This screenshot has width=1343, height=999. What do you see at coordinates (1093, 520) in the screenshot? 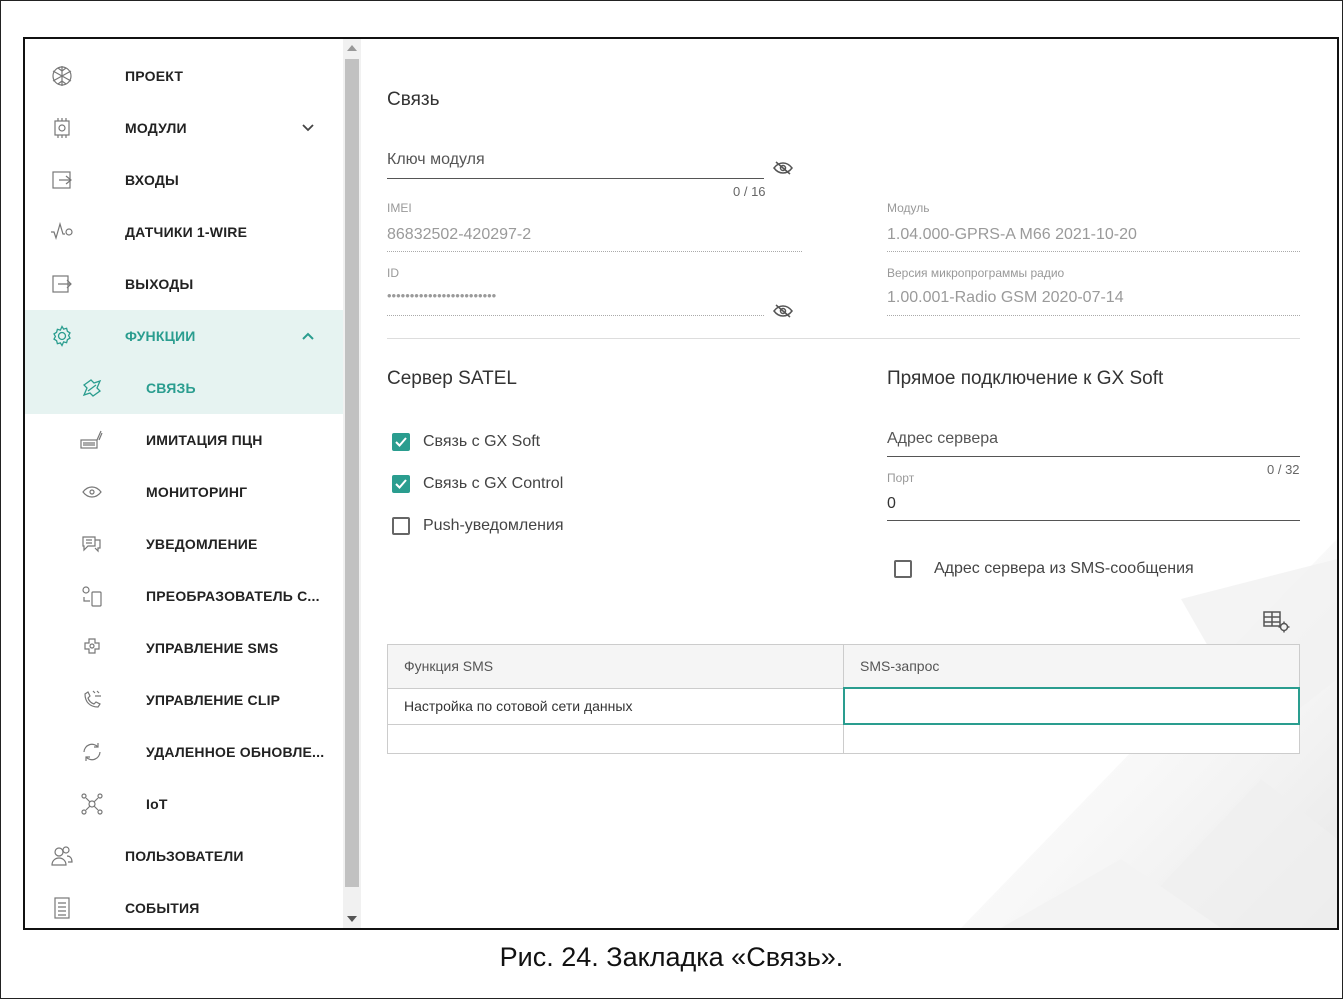
I see `port-underline` at bounding box center [1093, 520].